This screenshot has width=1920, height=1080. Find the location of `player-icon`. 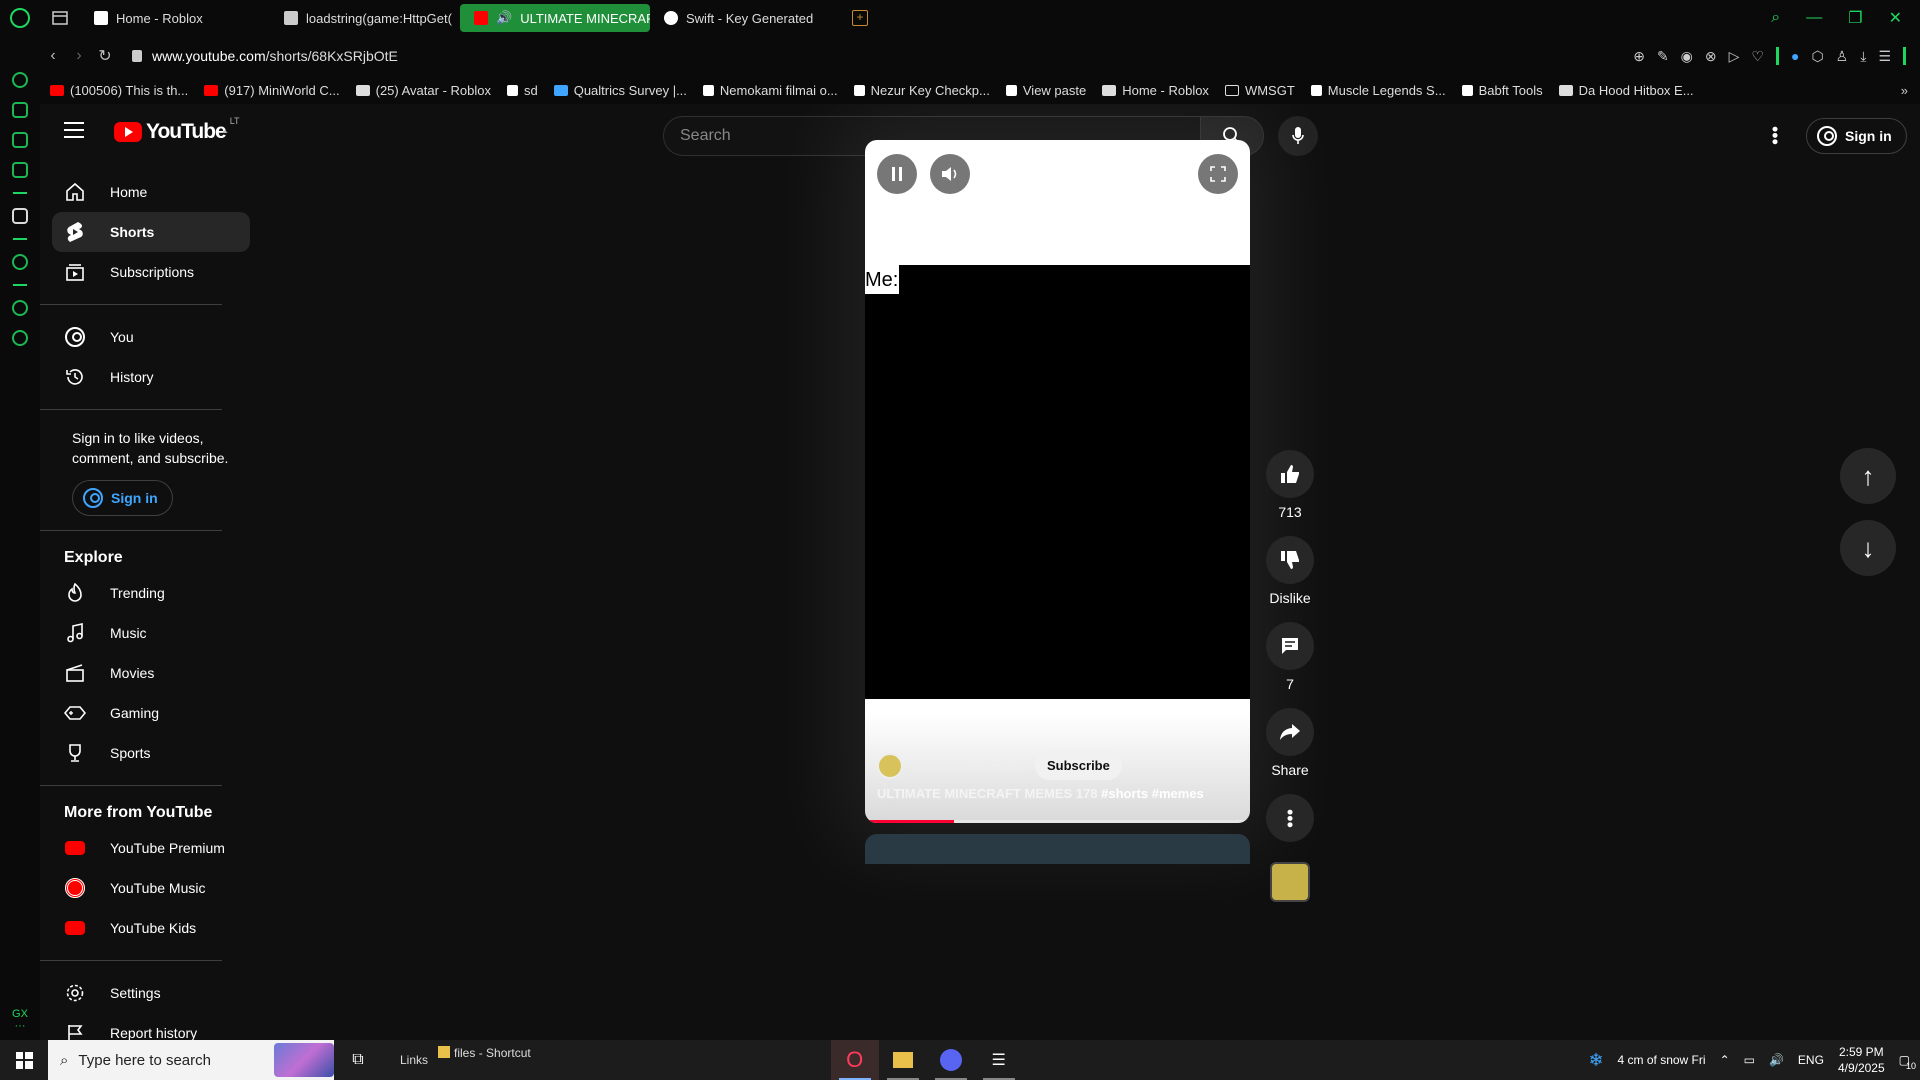

player-icon is located at coordinates (20, 262).